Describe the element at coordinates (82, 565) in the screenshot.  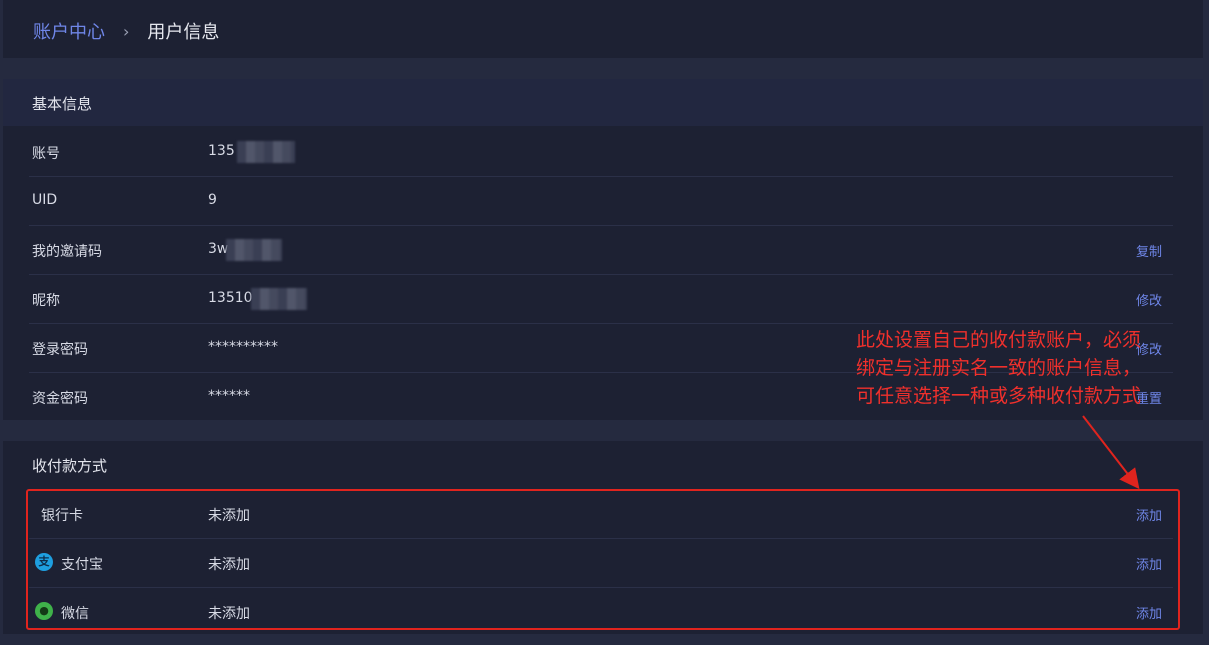
I see `payment-label: 支付宝` at that location.